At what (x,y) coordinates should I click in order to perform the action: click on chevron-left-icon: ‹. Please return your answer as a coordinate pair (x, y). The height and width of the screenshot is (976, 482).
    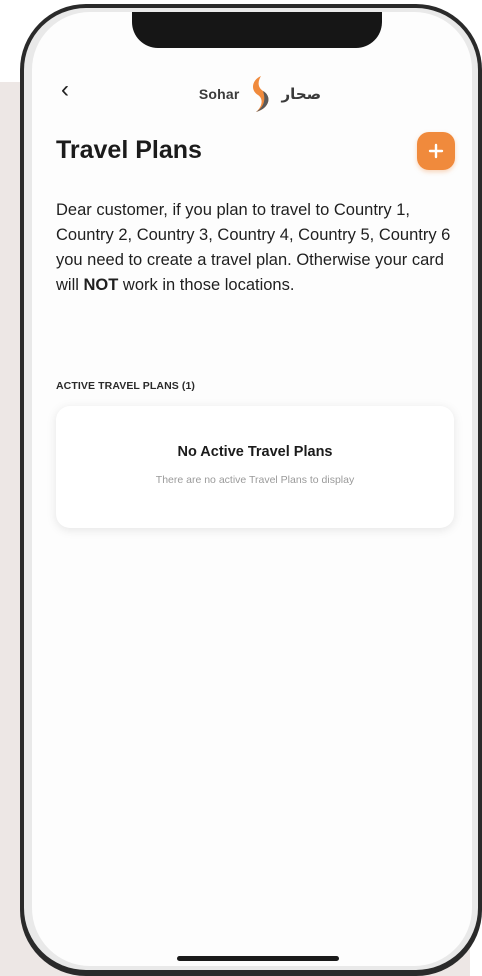
    Looking at the image, I should click on (65, 89).